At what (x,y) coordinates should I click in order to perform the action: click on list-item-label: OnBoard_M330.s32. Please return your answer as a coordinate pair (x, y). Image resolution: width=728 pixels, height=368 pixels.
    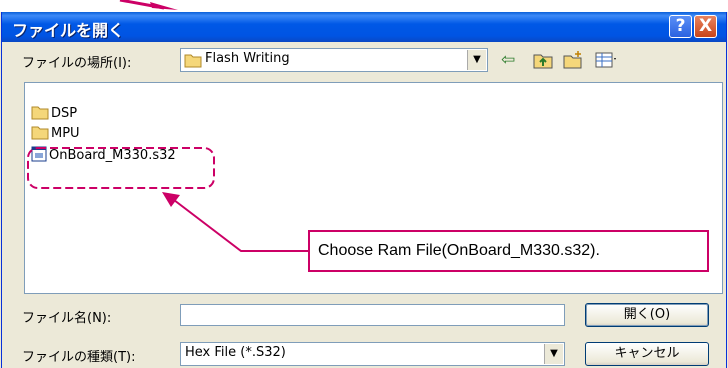
    Looking at the image, I should click on (112, 155).